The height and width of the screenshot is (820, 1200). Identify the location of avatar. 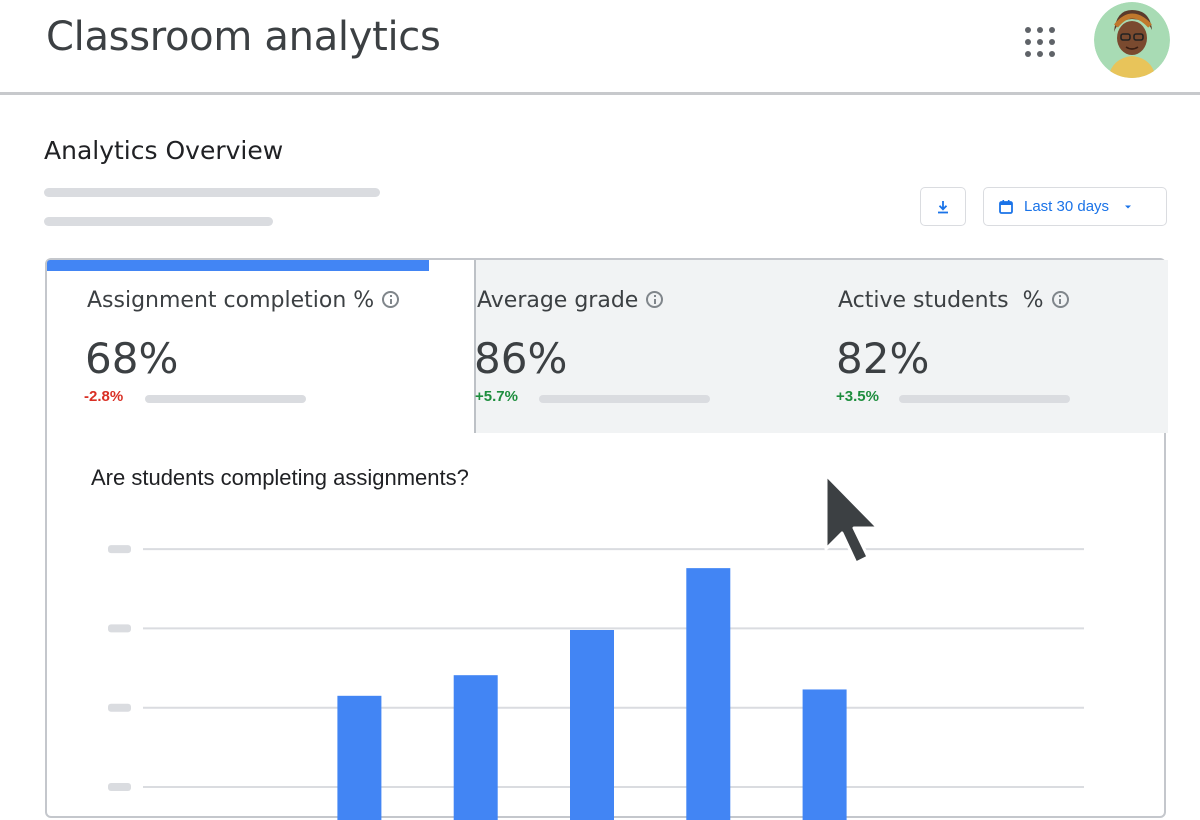
(1132, 40).